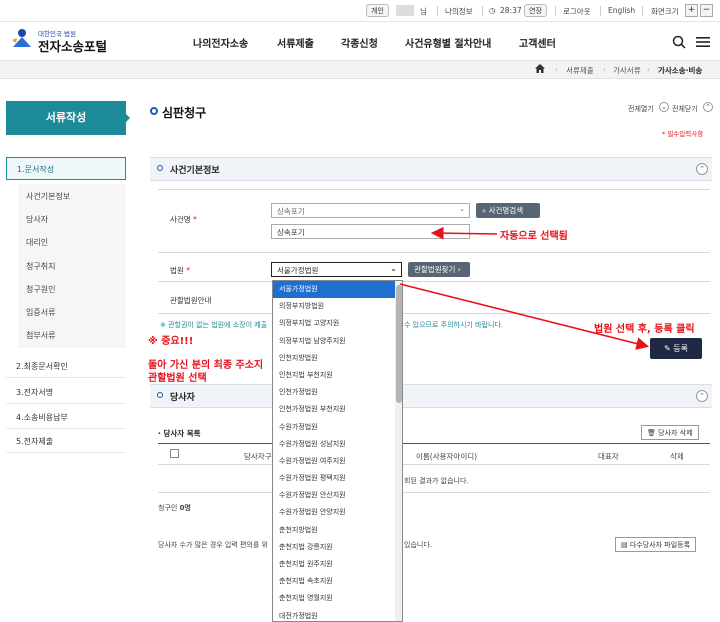 The height and width of the screenshot is (622, 720). What do you see at coordinates (171, 341) in the screenshot?
I see `annotation-important: ※ 중요!!!` at bounding box center [171, 341].